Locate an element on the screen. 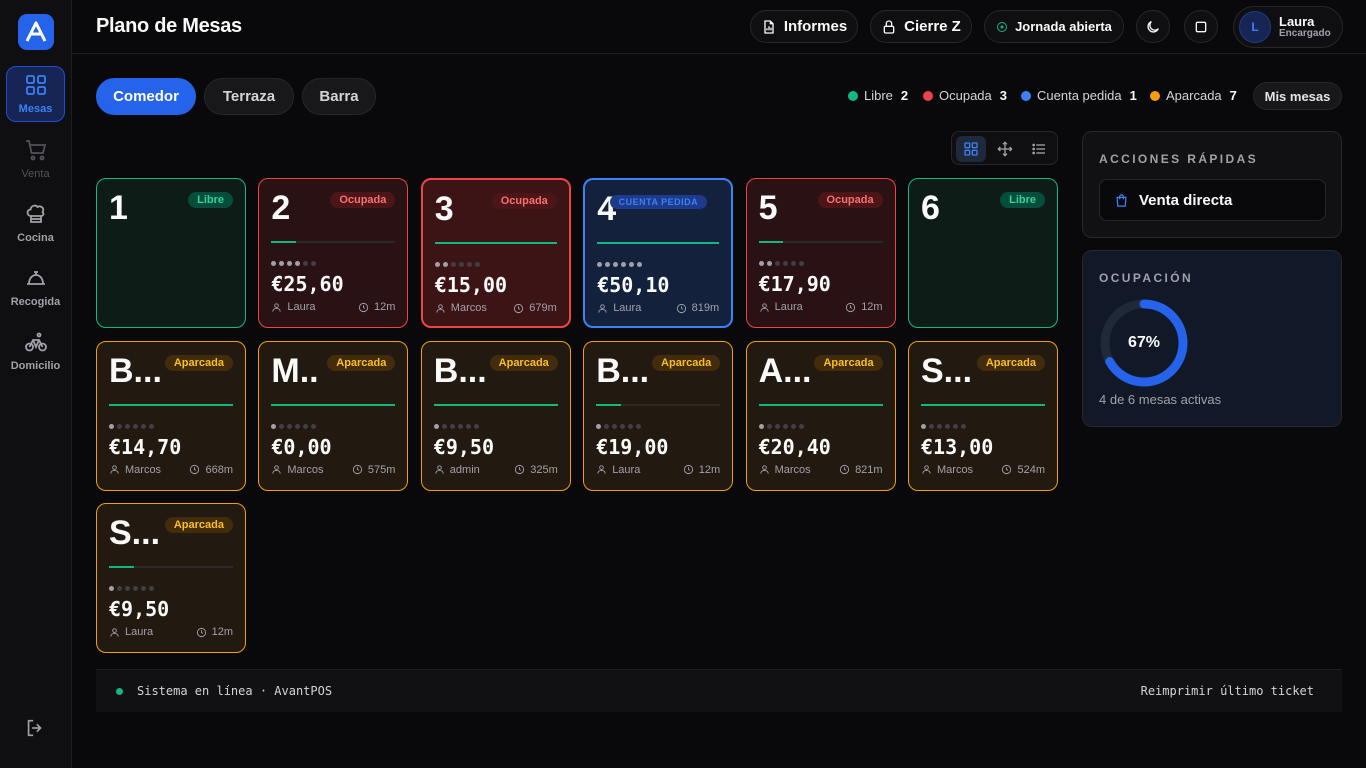 The image size is (1366, 768). shopping-bag-icon is located at coordinates (1121, 200).